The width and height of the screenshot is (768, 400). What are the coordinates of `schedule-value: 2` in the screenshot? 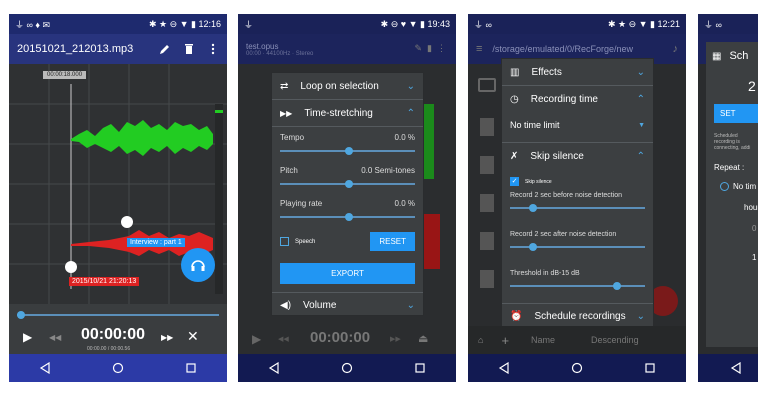 It's located at (752, 86).